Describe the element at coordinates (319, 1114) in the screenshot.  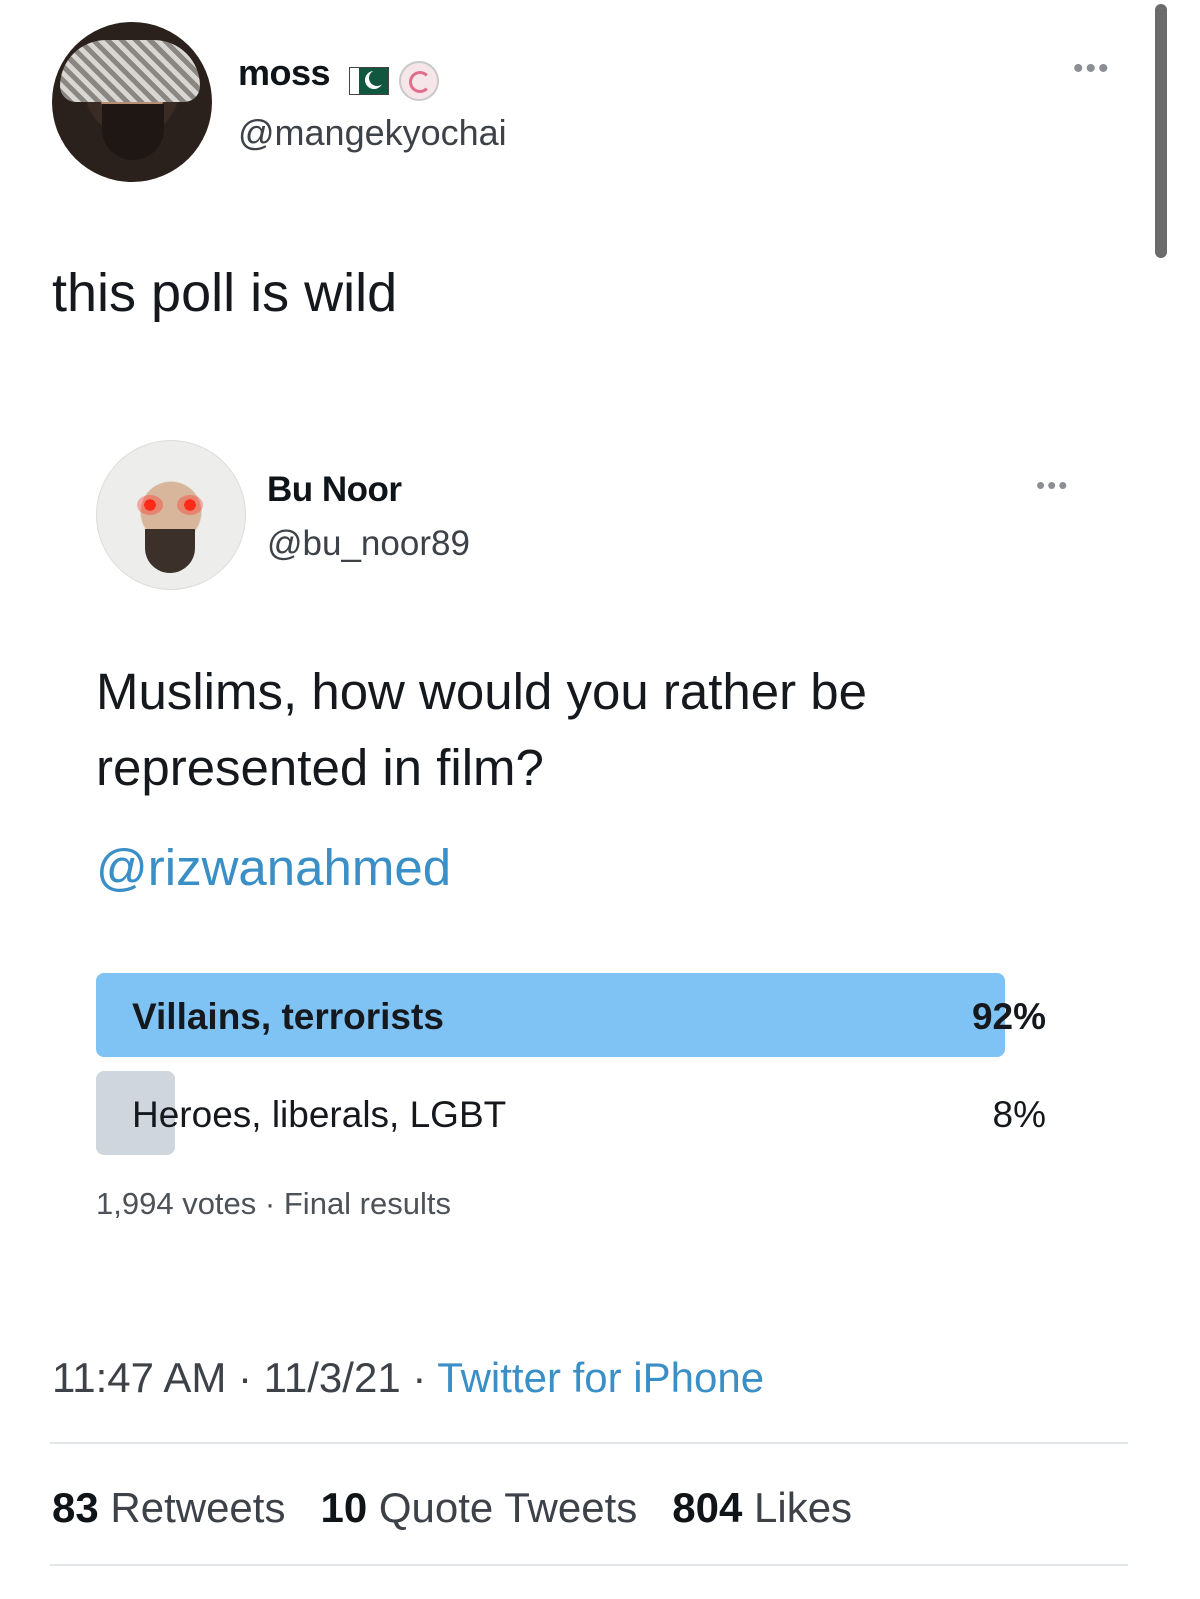
I see `poll-option-2-label: Heroes, liberals, LGBT` at that location.